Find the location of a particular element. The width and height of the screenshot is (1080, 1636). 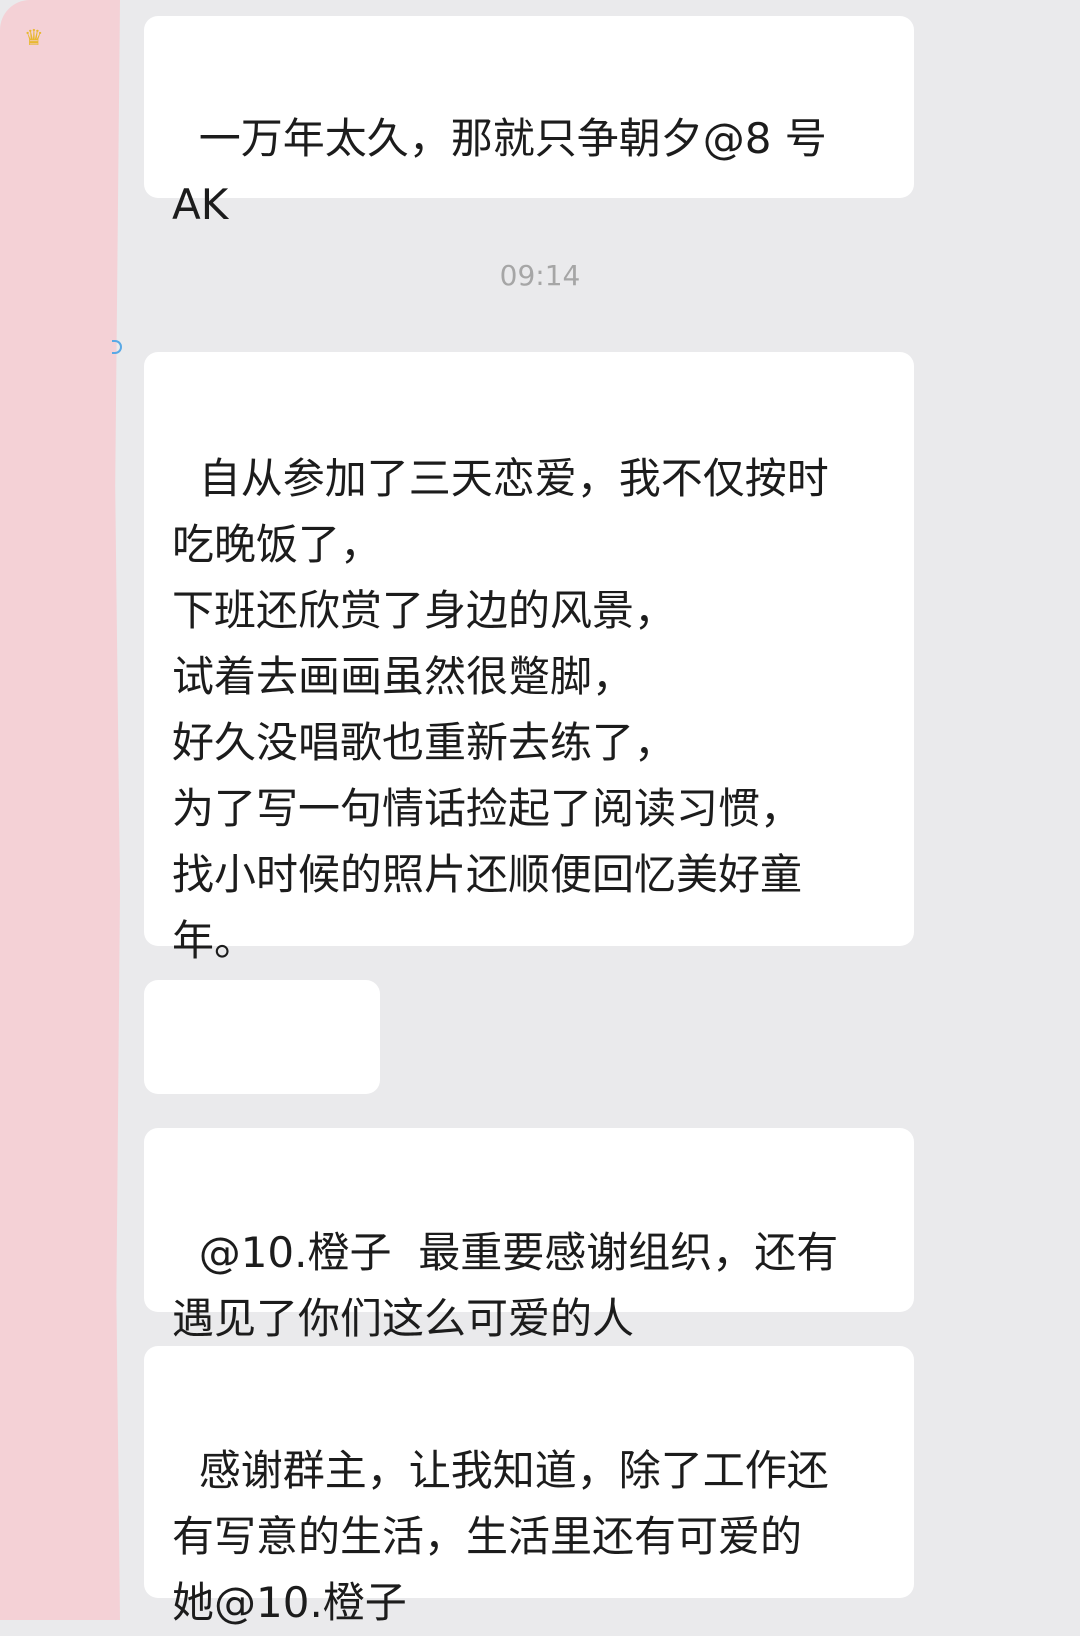

message-text: 感谢群主，让我知道，除了工作还 有写意的生活，生活里还有可爱的 她@10.橙子 is located at coordinates (500, 1536).